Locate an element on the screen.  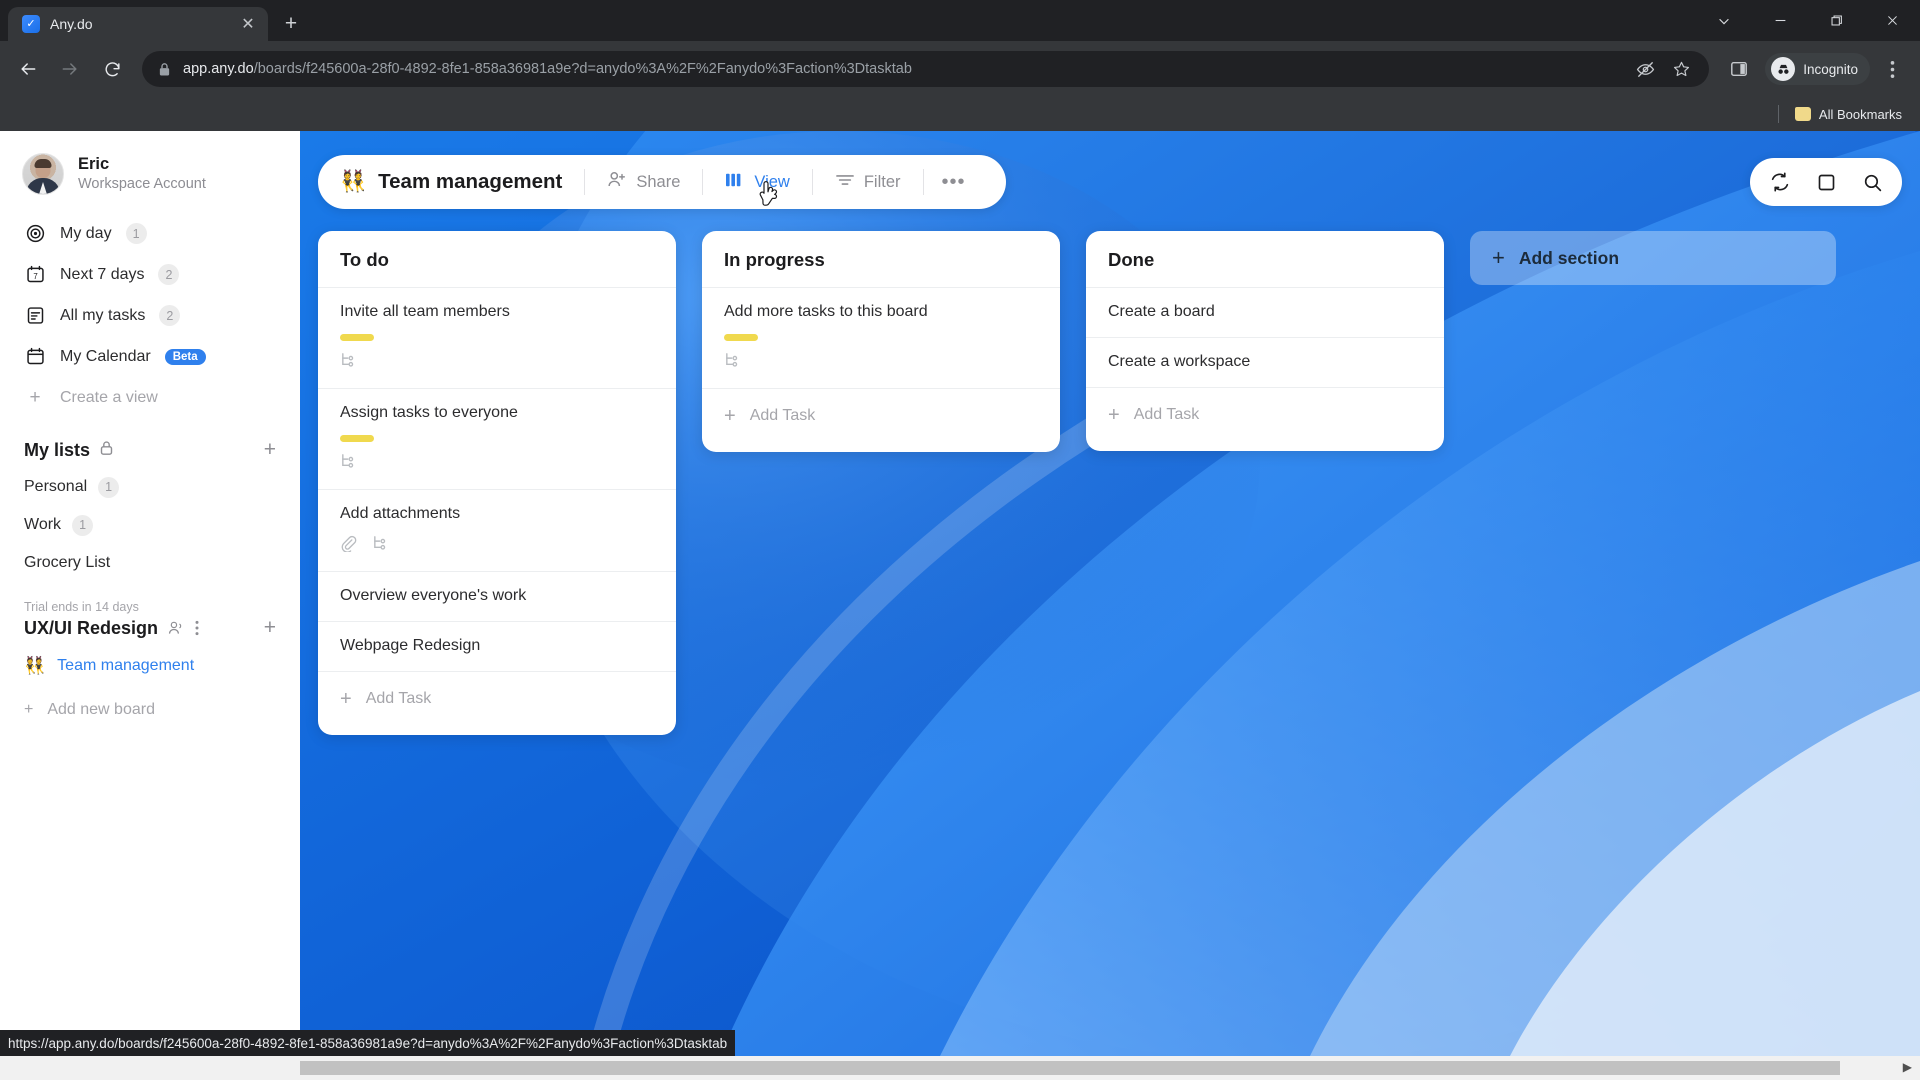
my-lists-title: My lists is located at coordinates (57, 449).